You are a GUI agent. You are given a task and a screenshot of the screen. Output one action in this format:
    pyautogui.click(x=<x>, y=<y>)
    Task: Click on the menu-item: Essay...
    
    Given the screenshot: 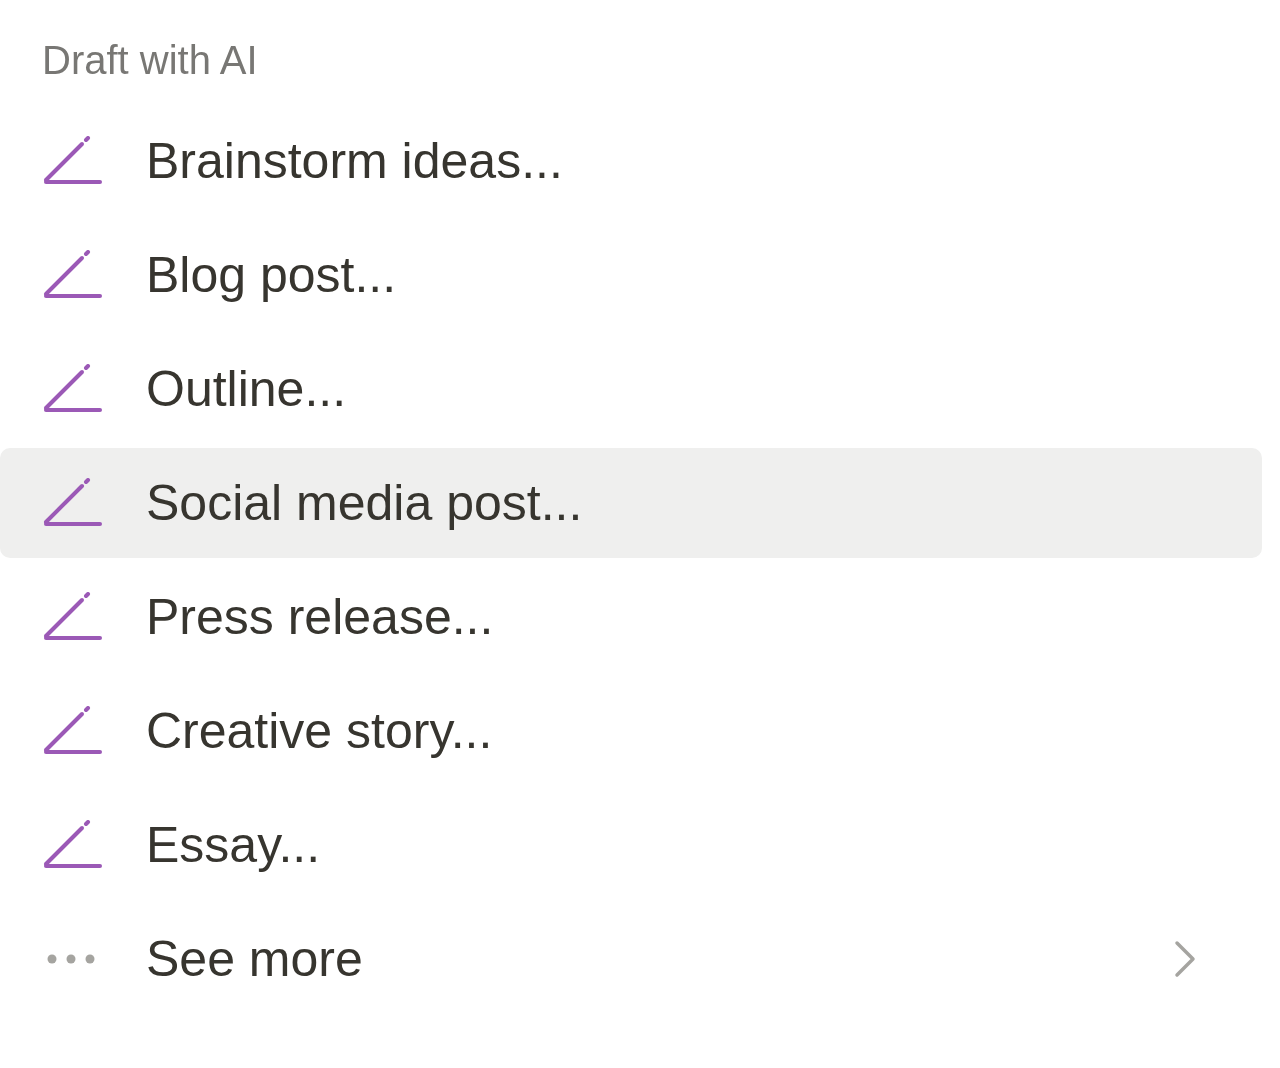 What is the action you would take?
    pyautogui.click(x=631, y=845)
    